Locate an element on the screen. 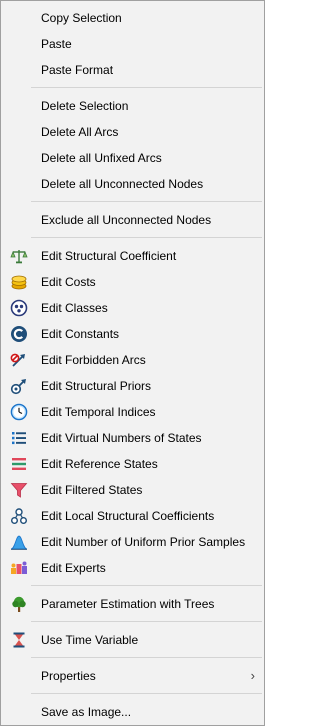 The image size is (320, 726). distribution-icon is located at coordinates (19, 542).